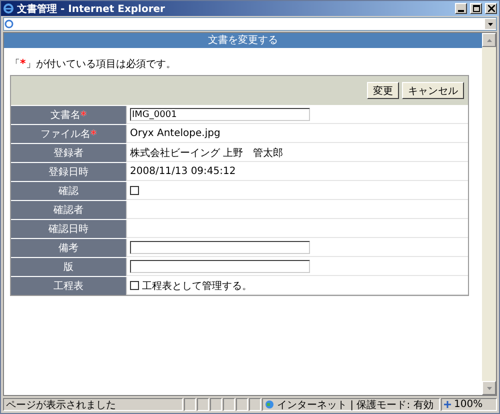 The height and width of the screenshot is (414, 500). What do you see at coordinates (93, 64) in the screenshot?
I see `required-note: 「*」が付いている項目は必須です。` at bounding box center [93, 64].